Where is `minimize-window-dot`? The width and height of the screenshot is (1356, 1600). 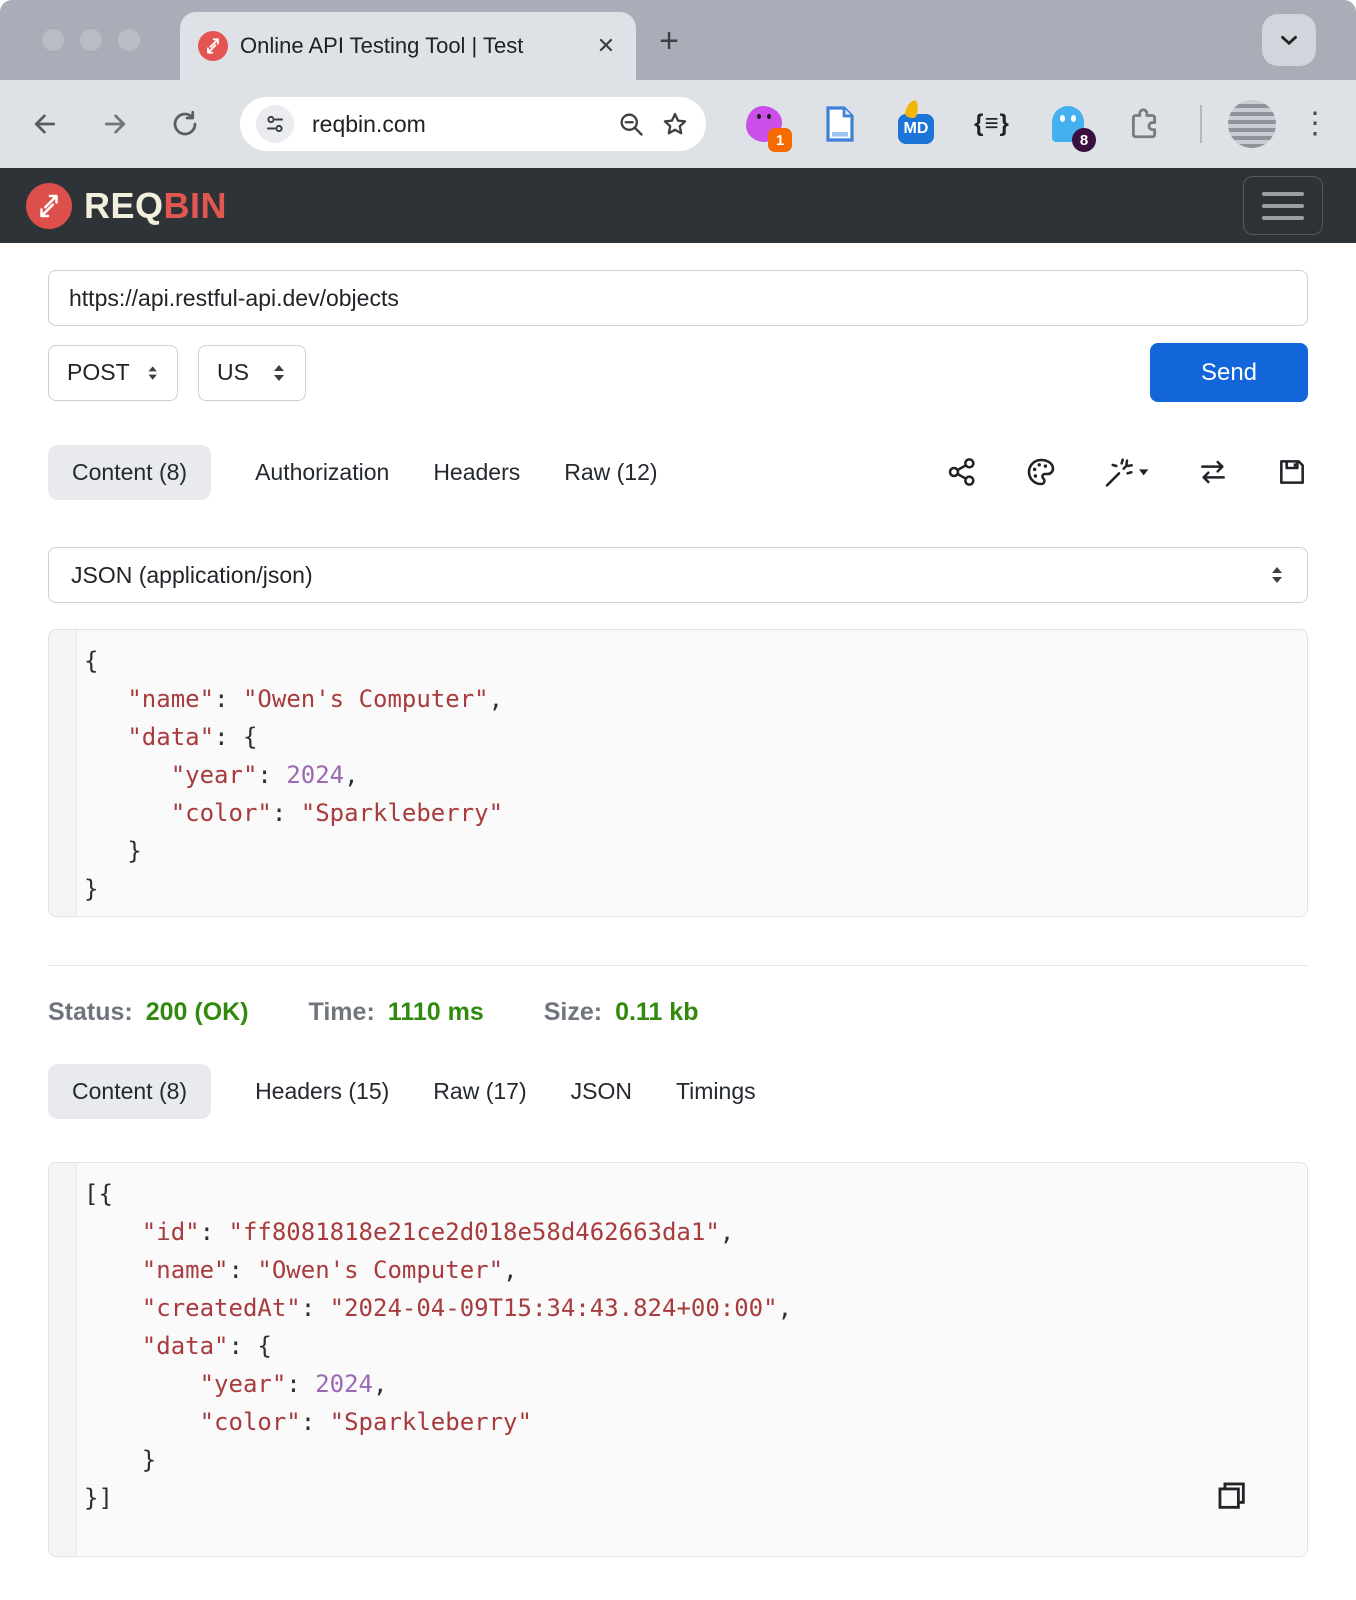
minimize-window-dot is located at coordinates (91, 40).